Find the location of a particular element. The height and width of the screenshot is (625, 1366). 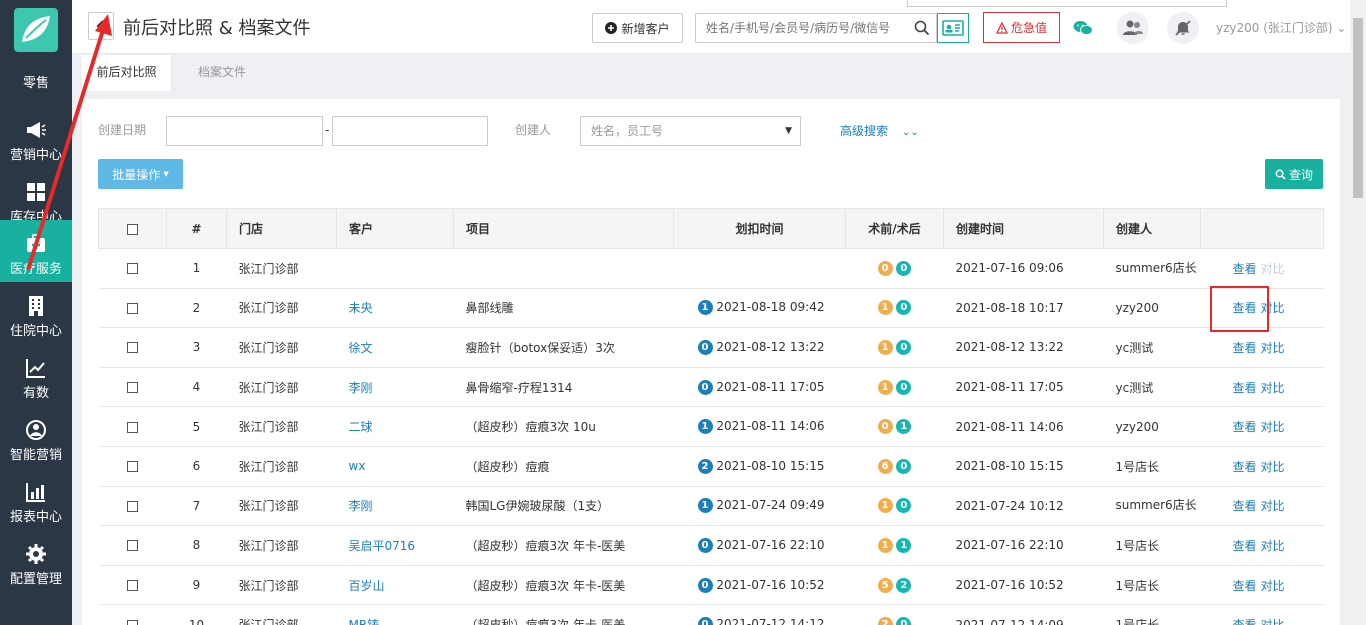

customer-link: wx is located at coordinates (357, 466).